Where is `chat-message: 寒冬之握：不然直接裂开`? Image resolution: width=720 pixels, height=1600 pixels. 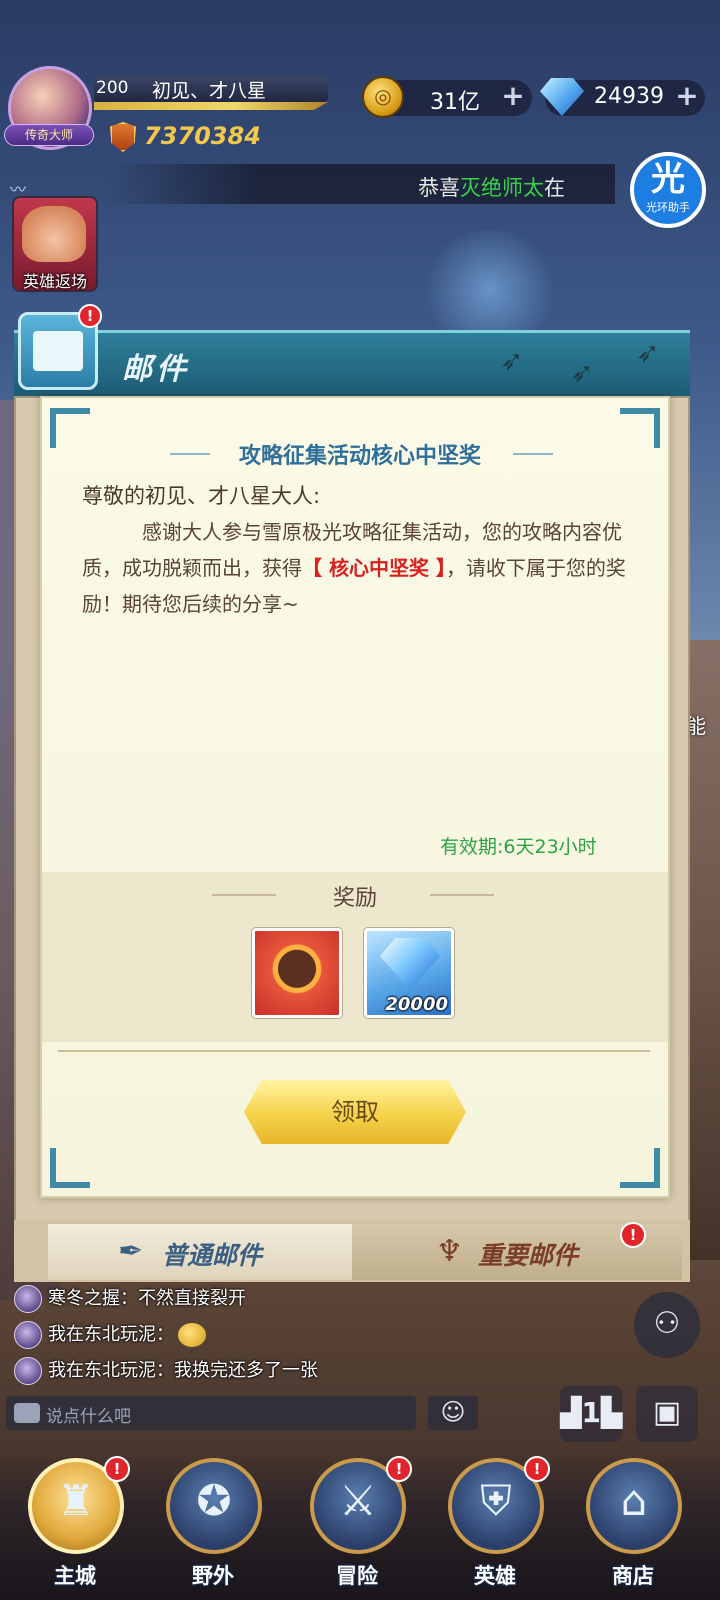 chat-message: 寒冬之握：不然直接裂开 is located at coordinates (130, 1301).